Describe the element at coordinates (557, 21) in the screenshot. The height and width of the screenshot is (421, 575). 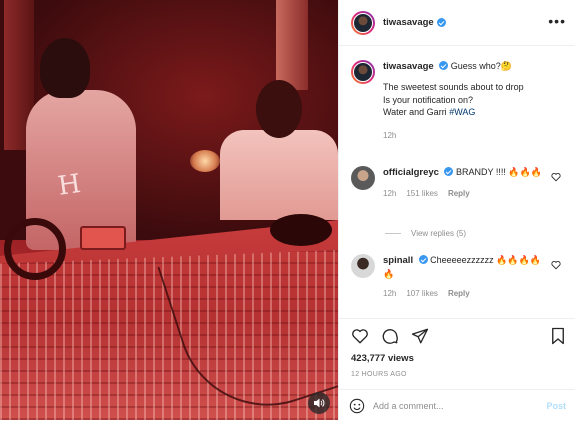
I see `more-options-button: •••` at that location.